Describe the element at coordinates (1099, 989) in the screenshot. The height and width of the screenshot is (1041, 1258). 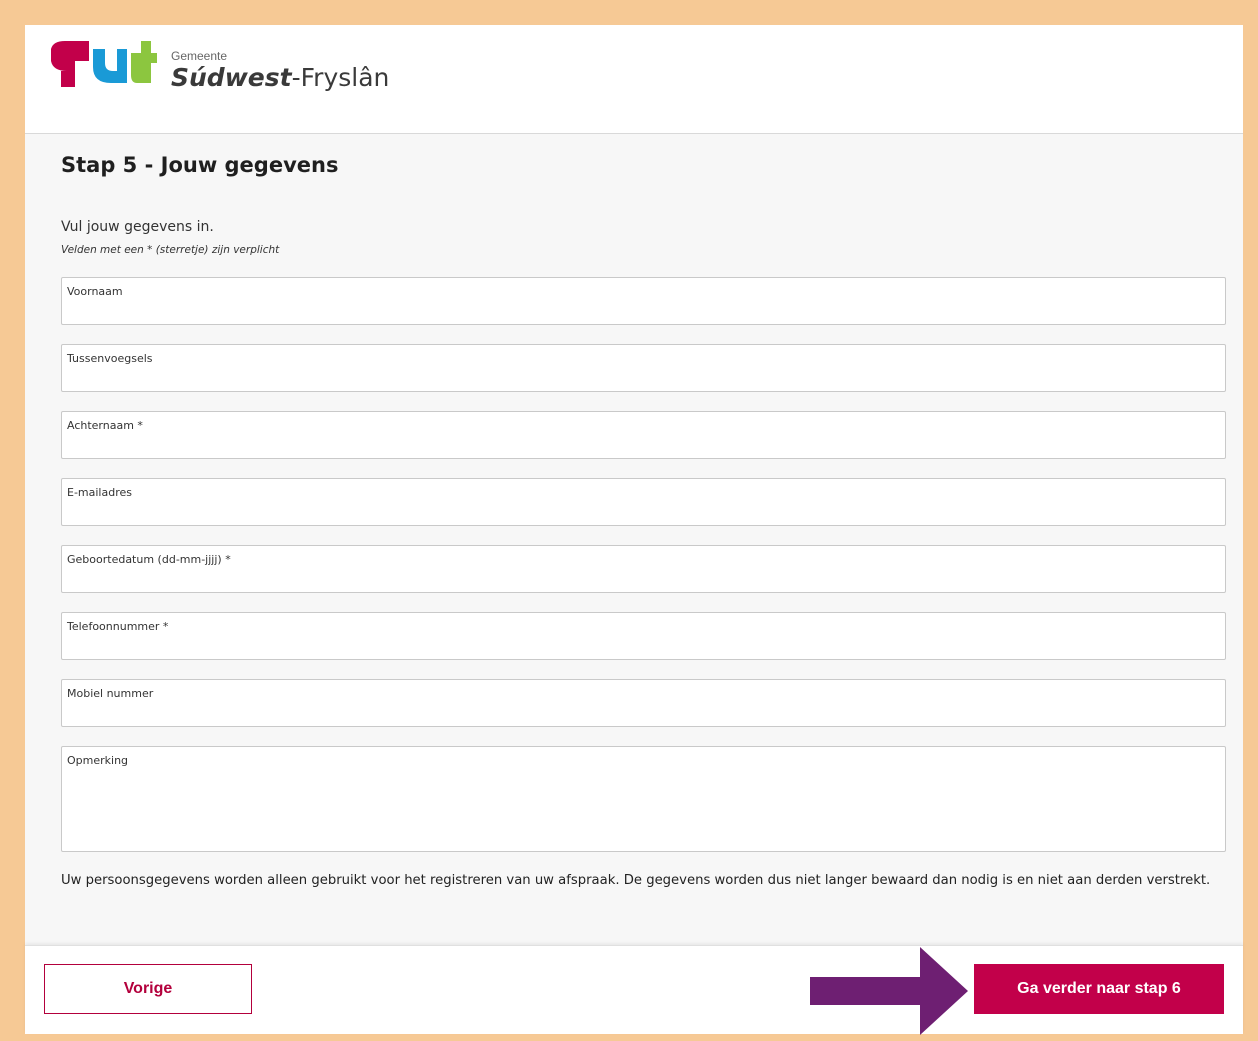
I see `next-step-button: Ga verder naar stap 6` at that location.